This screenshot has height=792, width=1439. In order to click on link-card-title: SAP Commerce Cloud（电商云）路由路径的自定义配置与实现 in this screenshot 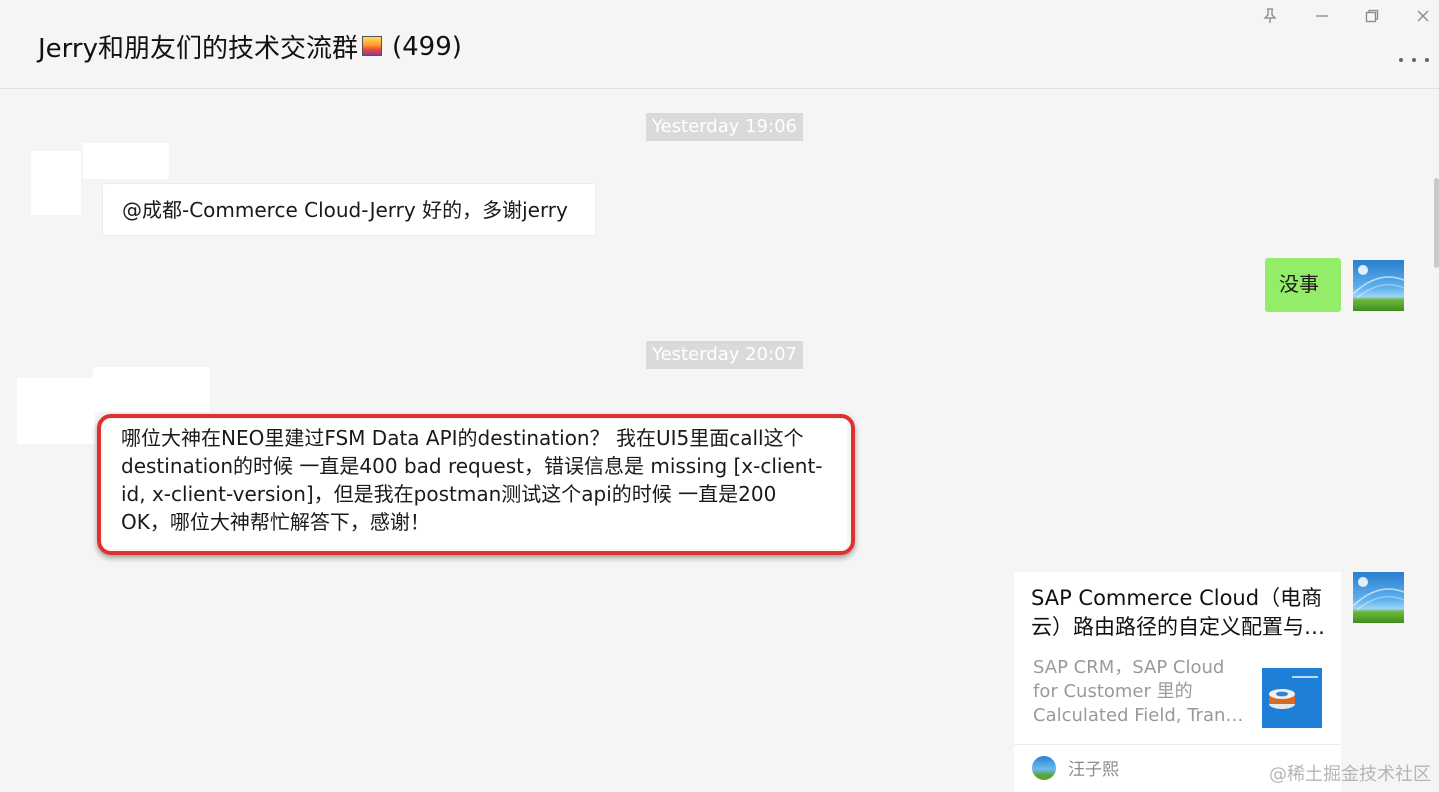, I will do `click(1178, 612)`.